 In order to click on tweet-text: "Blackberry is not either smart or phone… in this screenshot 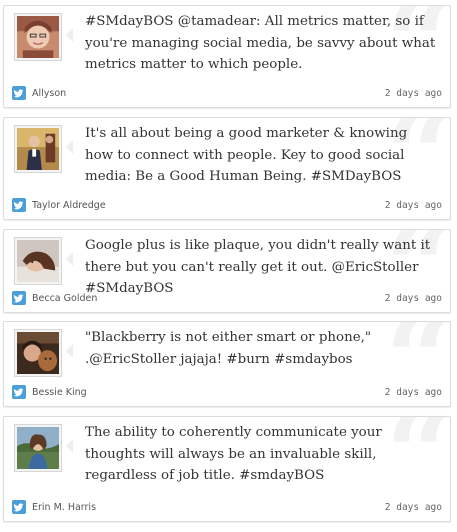, I will do `click(228, 348)`.